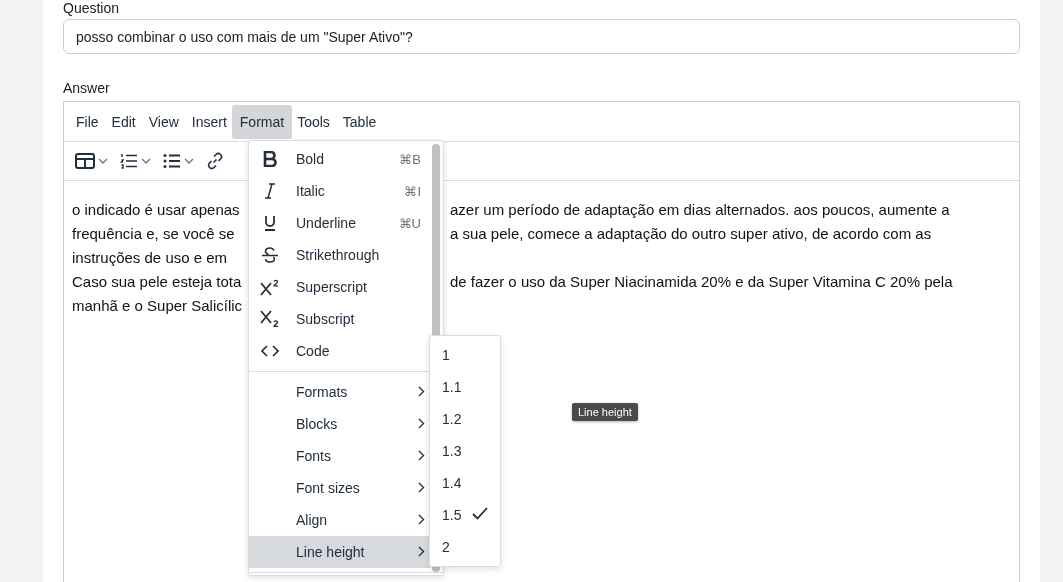 This screenshot has height=582, width=1063. I want to click on text-line: o indicado é usar apenas, so click(156, 210).